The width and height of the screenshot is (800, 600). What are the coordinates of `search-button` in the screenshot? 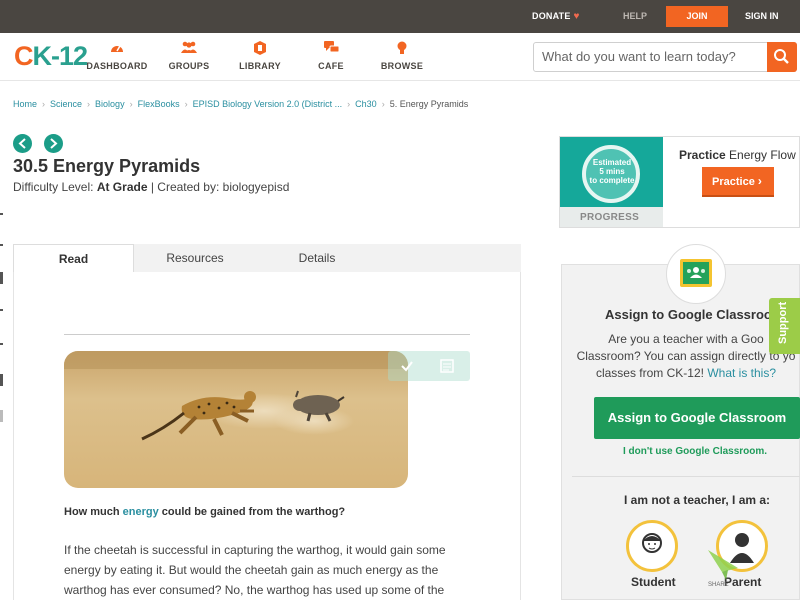 It's located at (782, 57).